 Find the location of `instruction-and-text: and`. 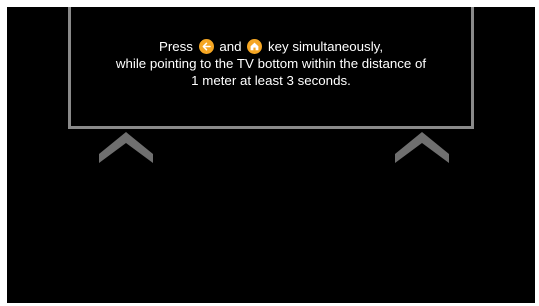

instruction-and-text: and is located at coordinates (230, 46).